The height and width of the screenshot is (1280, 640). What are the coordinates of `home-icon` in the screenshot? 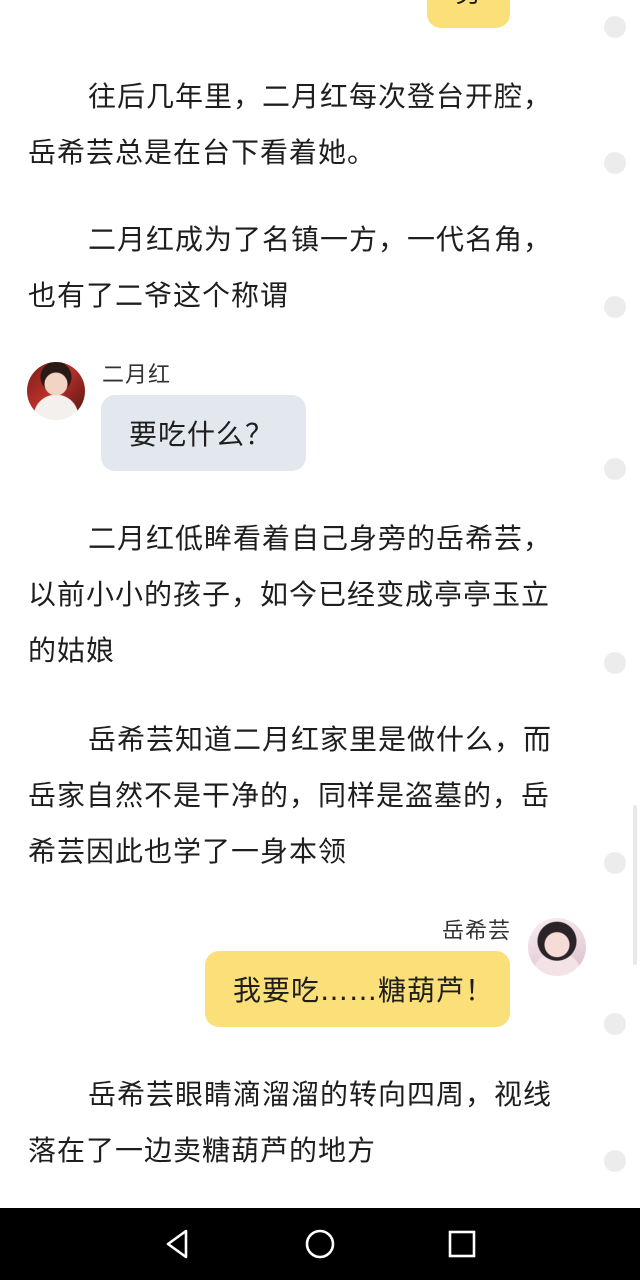 It's located at (320, 1244).